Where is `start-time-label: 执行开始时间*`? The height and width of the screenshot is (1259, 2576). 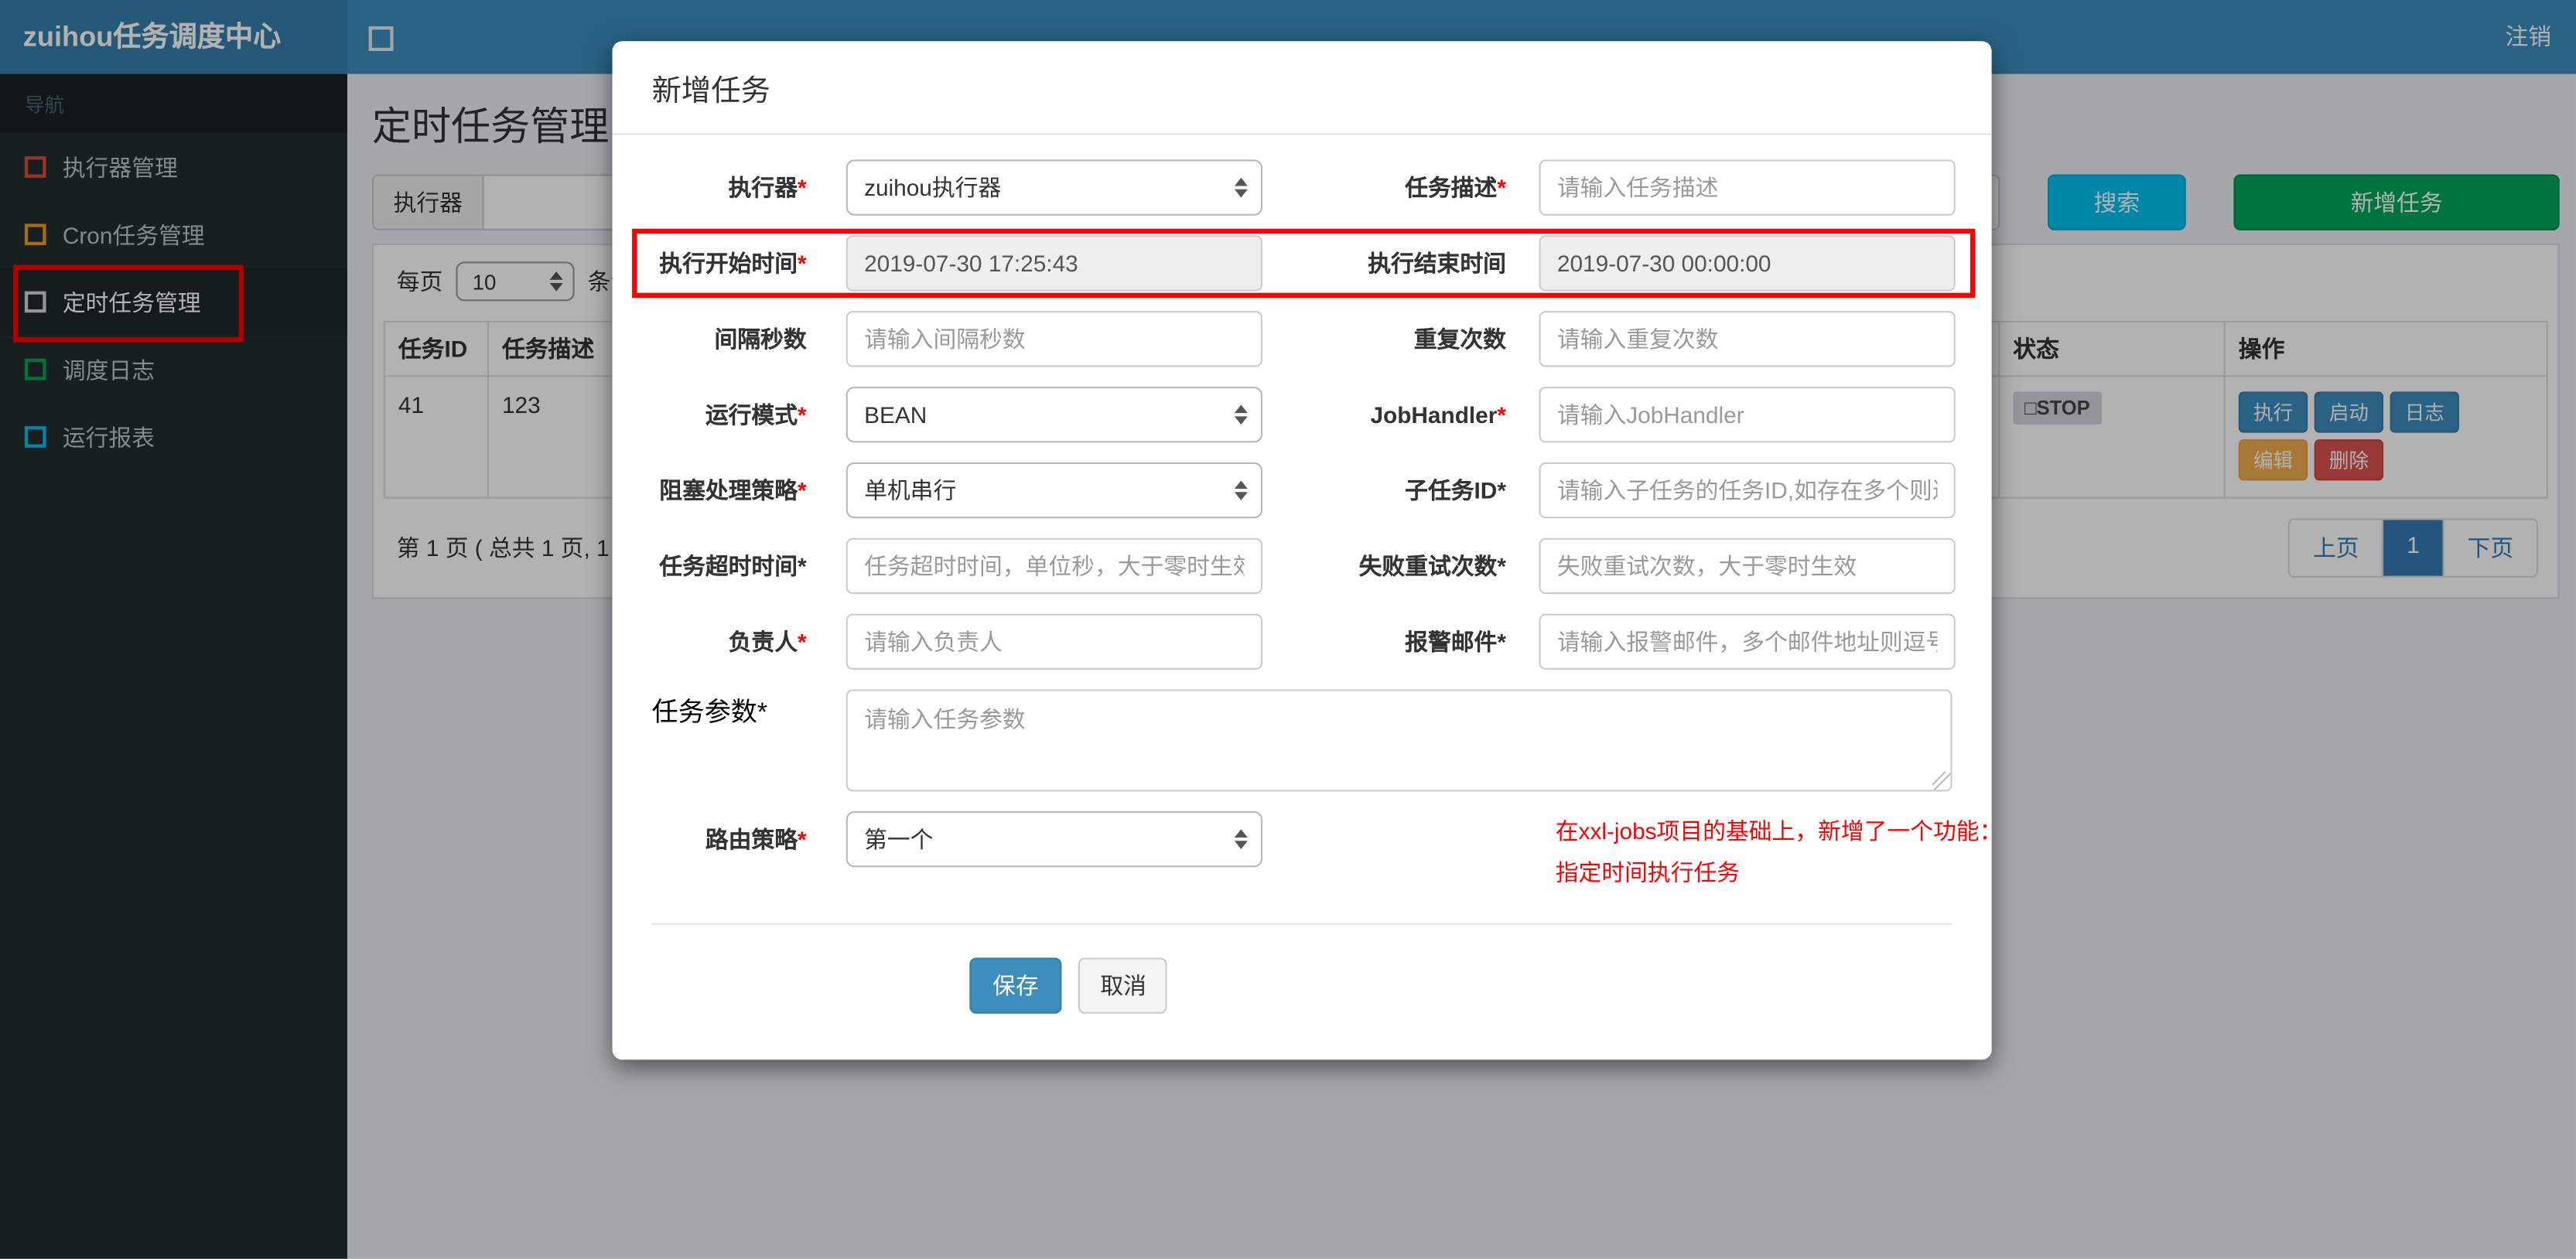 start-time-label: 执行开始时间* is located at coordinates (733, 264).